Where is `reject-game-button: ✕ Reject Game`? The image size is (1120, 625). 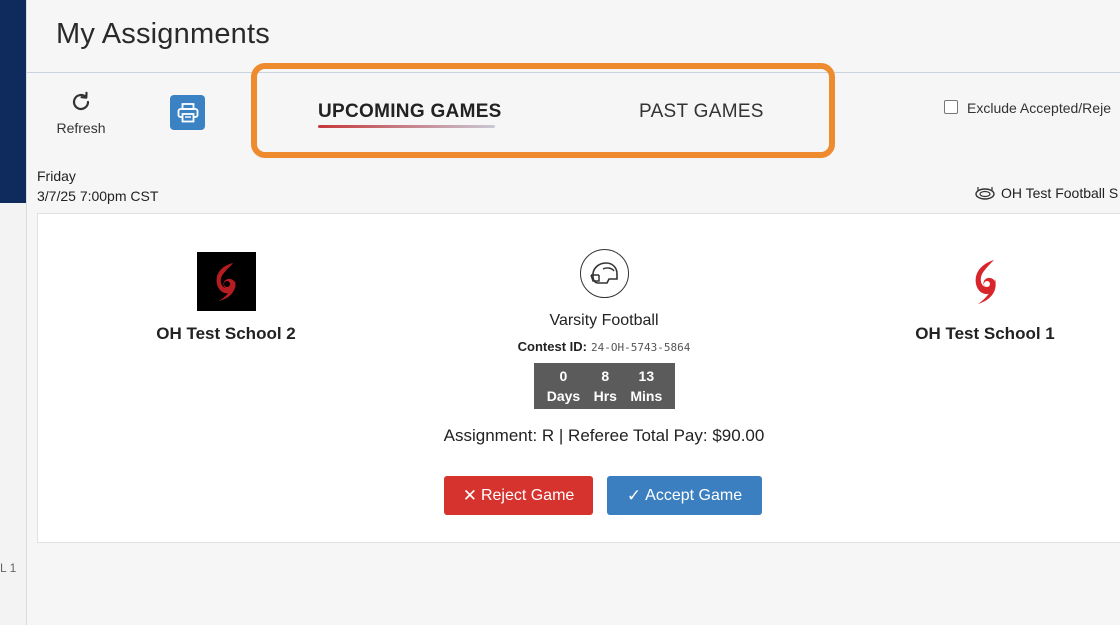 reject-game-button: ✕ Reject Game is located at coordinates (518, 495).